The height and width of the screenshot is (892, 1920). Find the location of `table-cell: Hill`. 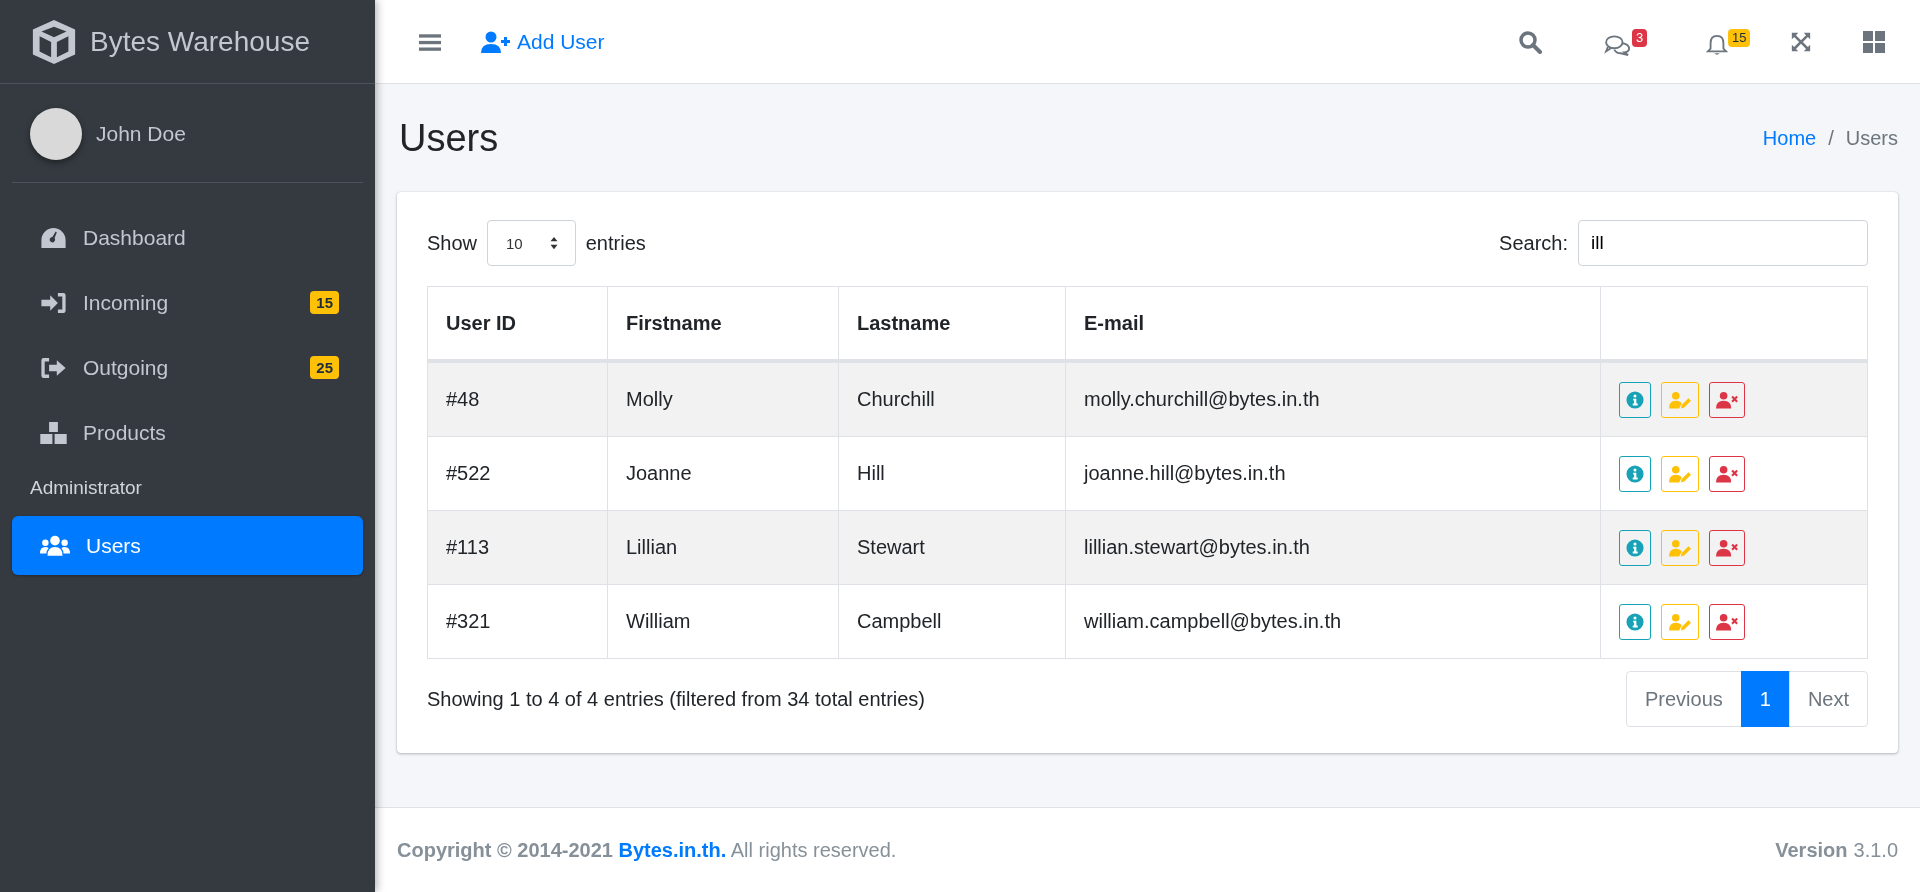

table-cell: Hill is located at coordinates (952, 473).